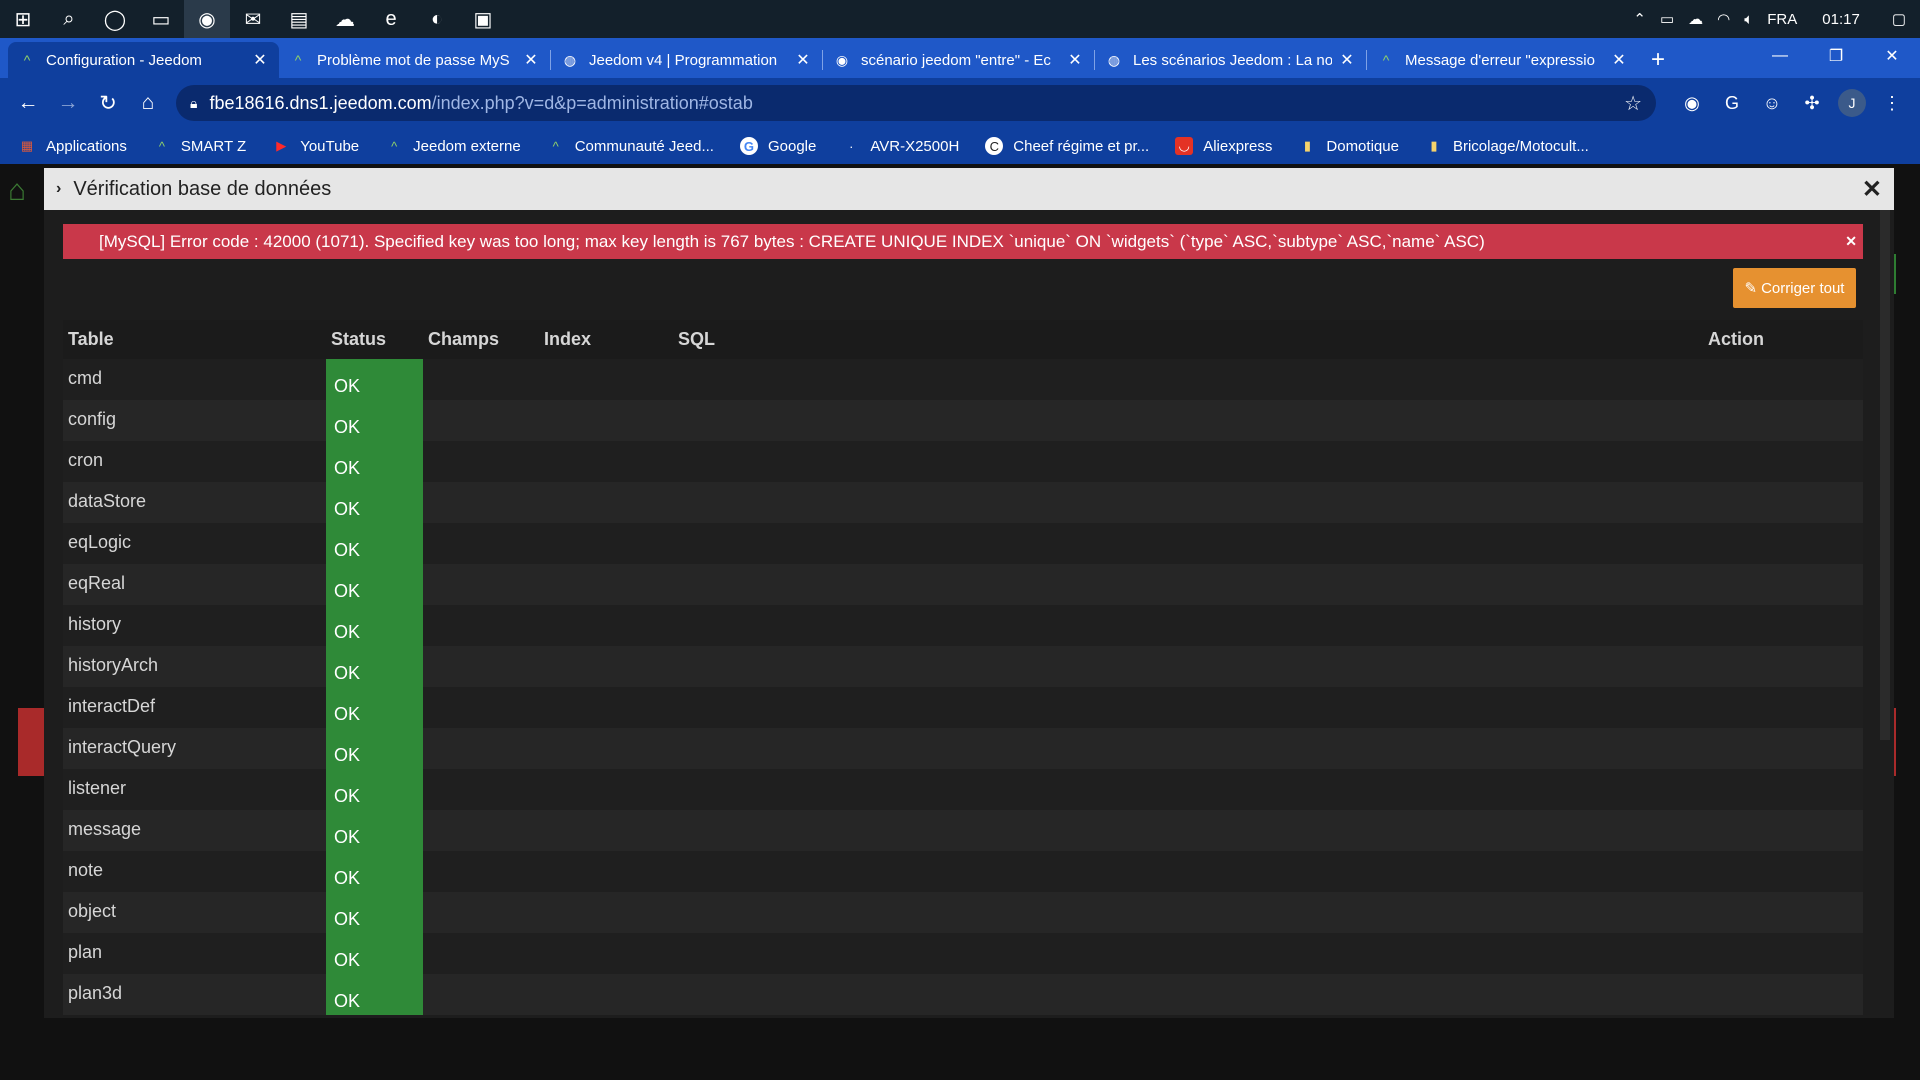 Image resolution: width=1920 pixels, height=1080 pixels. What do you see at coordinates (253, 19) in the screenshot?
I see `mail-icon: ✉` at bounding box center [253, 19].